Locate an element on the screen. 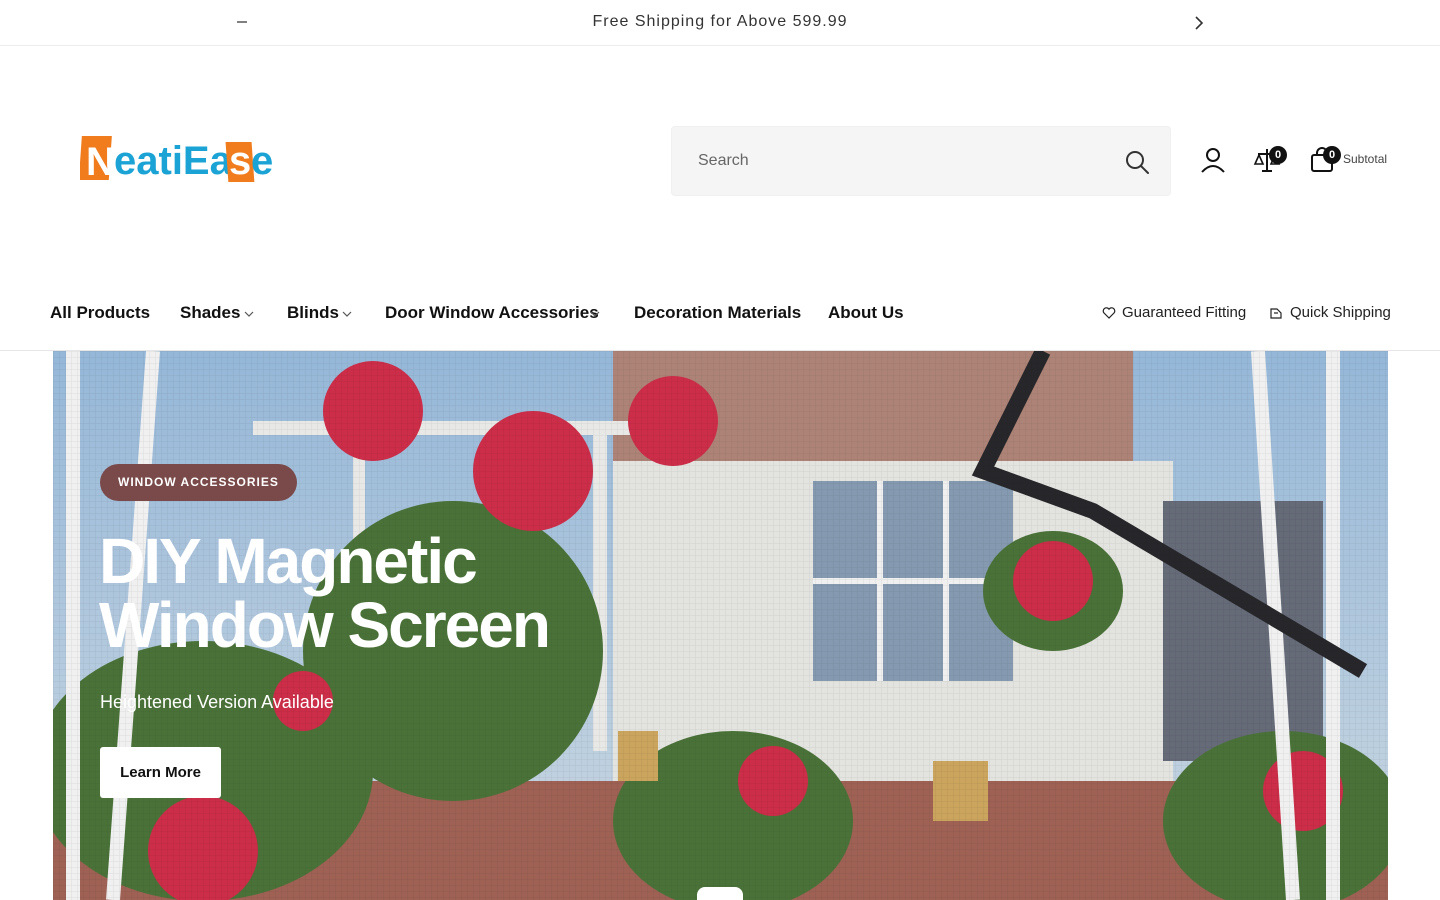 This screenshot has width=1440, height=900. svg-text: eatiEa is located at coordinates (173, 161).